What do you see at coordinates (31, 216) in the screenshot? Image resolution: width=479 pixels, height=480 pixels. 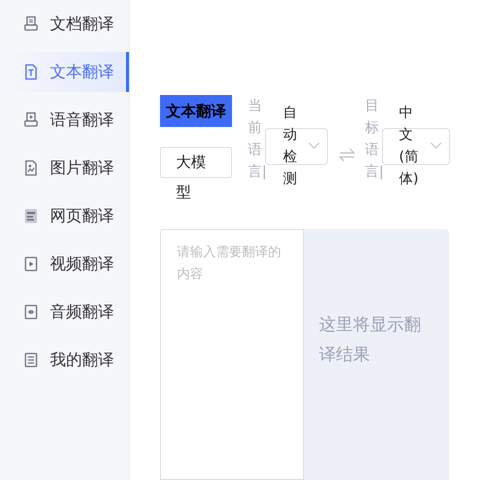 I see `webpage-icon` at bounding box center [31, 216].